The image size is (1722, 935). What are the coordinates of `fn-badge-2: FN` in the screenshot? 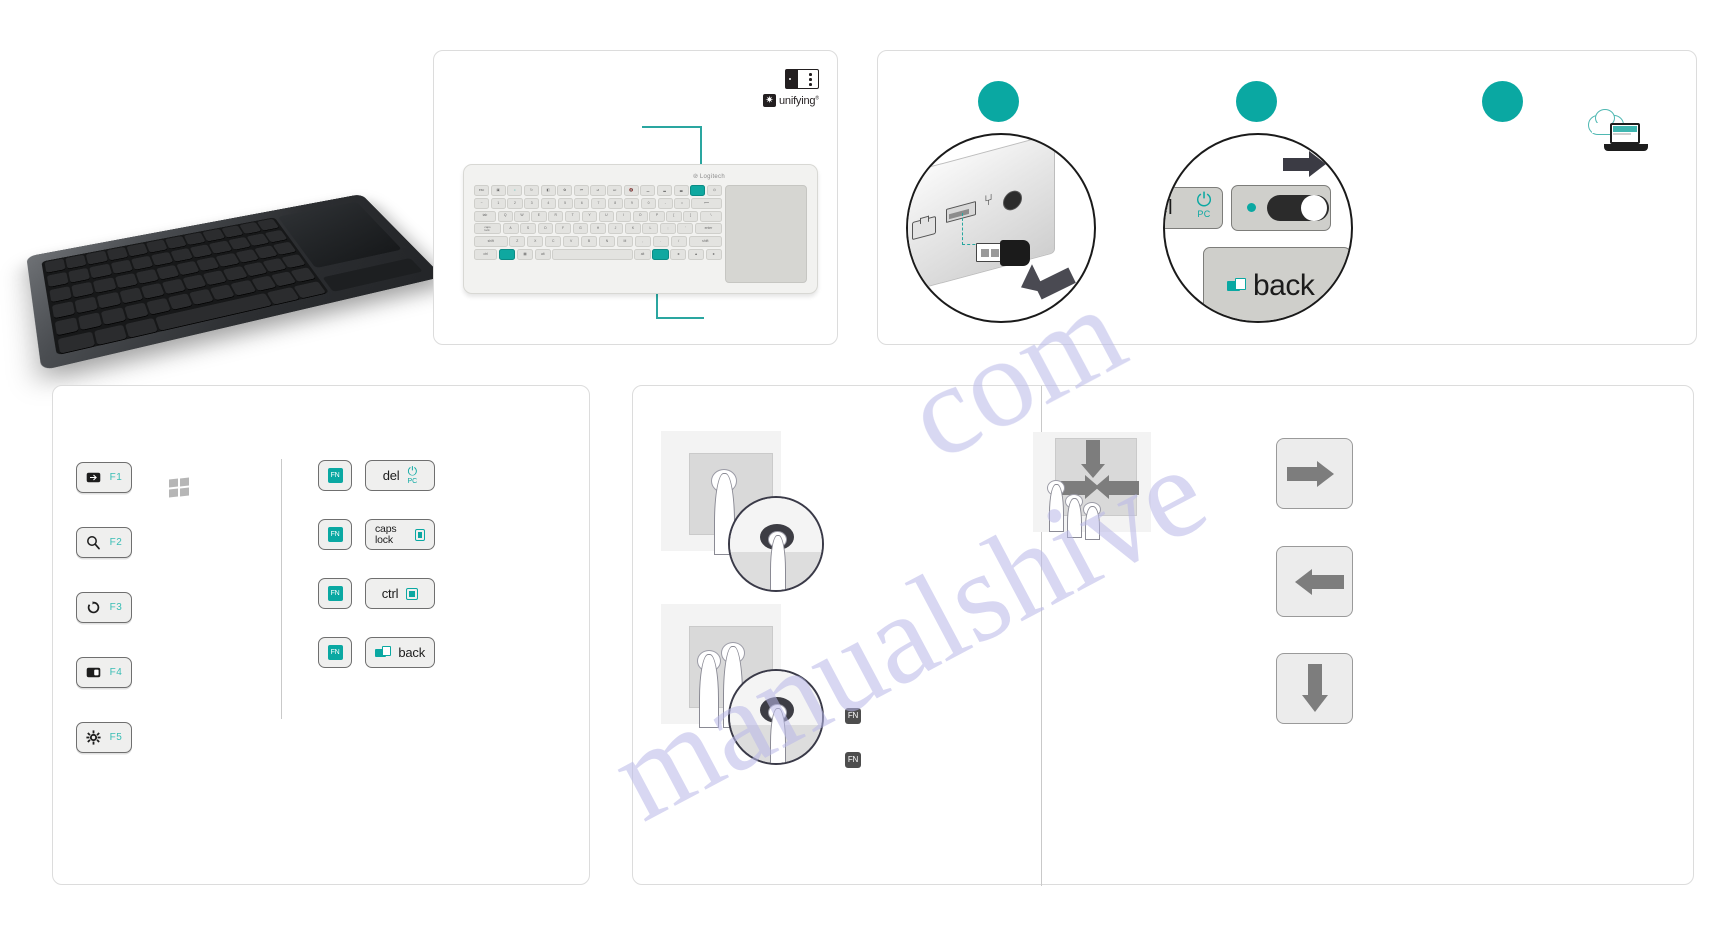 It's located at (853, 760).